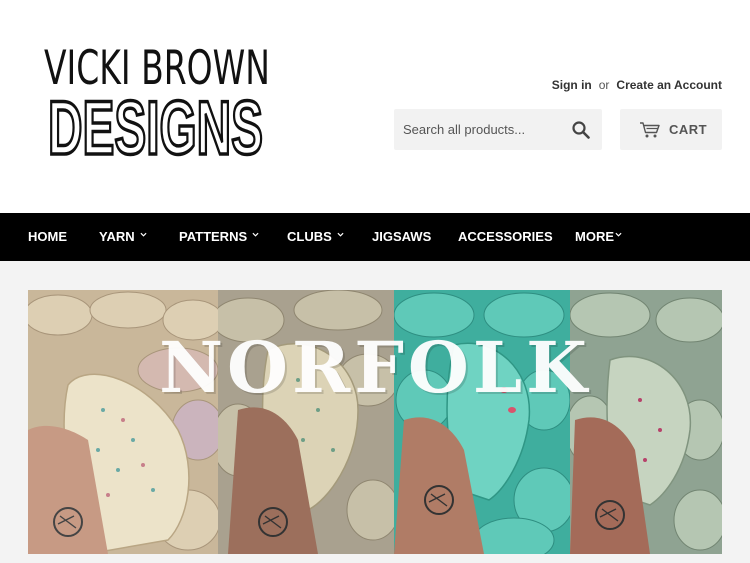  I want to click on cart-button: CART, so click(671, 129).